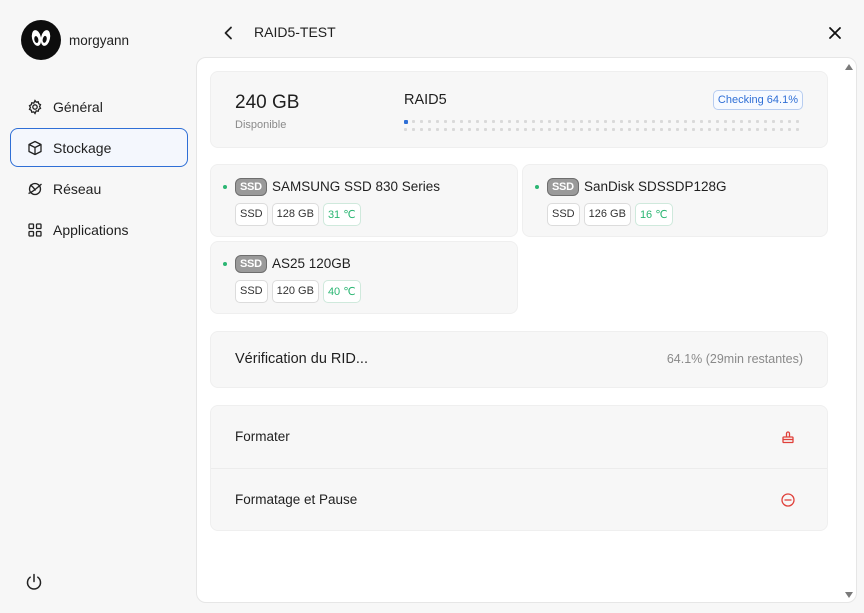 This screenshot has height=613, width=864. I want to click on disk-card: SSD AS25 120GB SSD 120 GB 40 ℃, so click(364, 277).